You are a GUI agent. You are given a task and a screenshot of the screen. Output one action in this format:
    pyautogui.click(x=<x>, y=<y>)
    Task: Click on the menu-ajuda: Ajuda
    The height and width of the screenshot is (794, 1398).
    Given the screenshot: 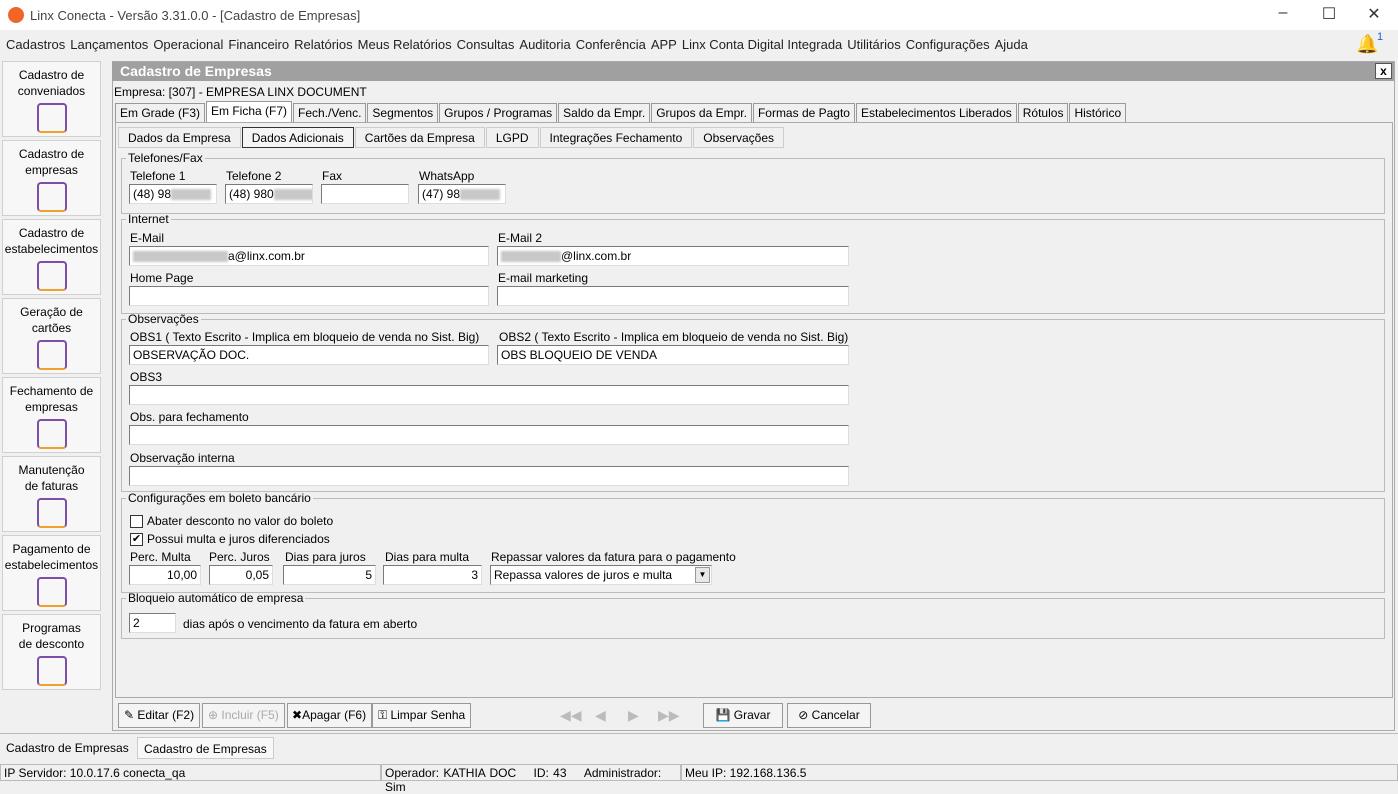 What is the action you would take?
    pyautogui.click(x=1011, y=44)
    